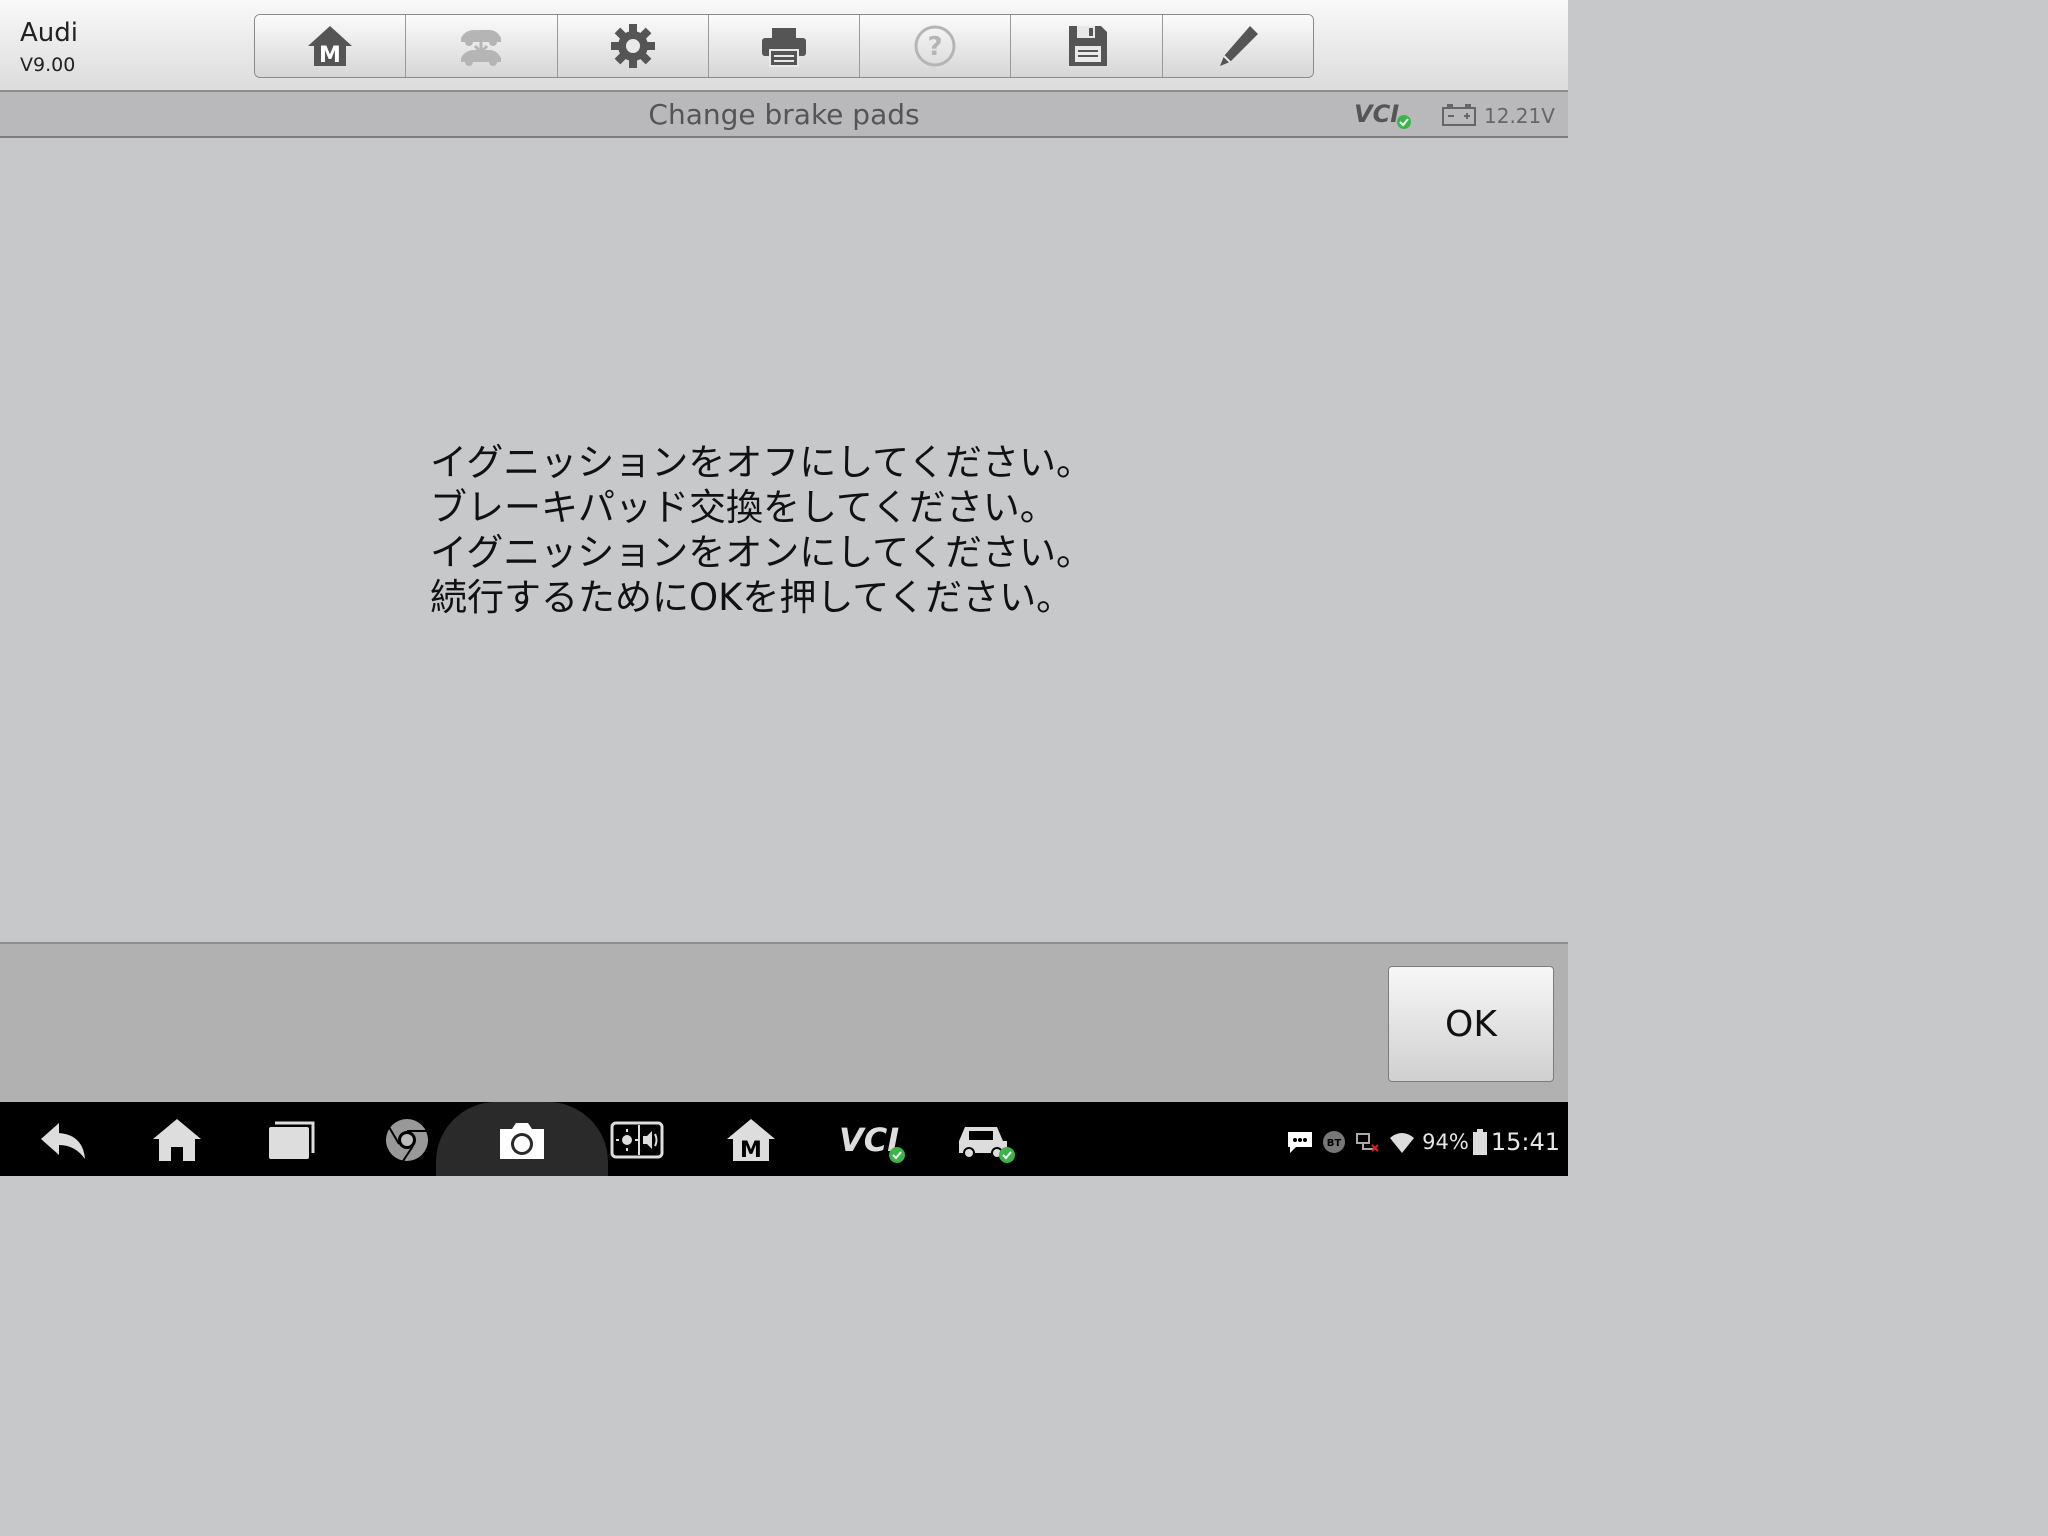  I want to click on status-area: BT 94% 15:41, so click(1423, 1142).